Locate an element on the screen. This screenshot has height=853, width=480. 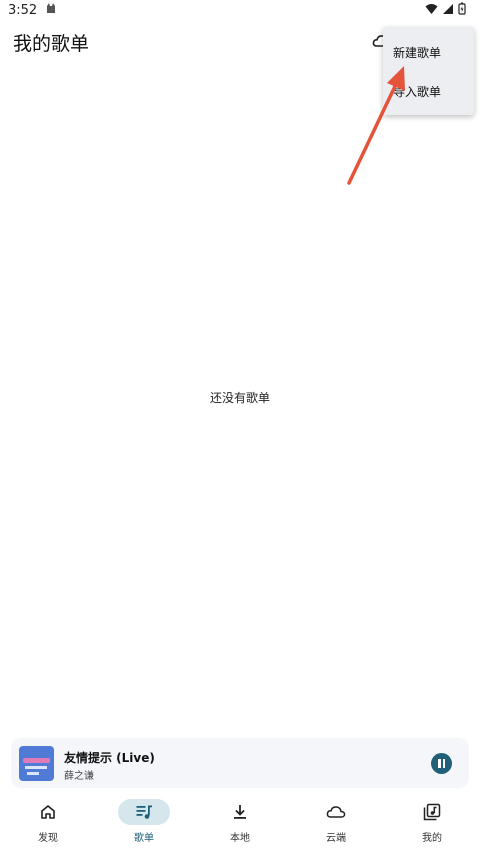
mini-player: 友情提示 (Live) 薛之谦 is located at coordinates (240, 763).